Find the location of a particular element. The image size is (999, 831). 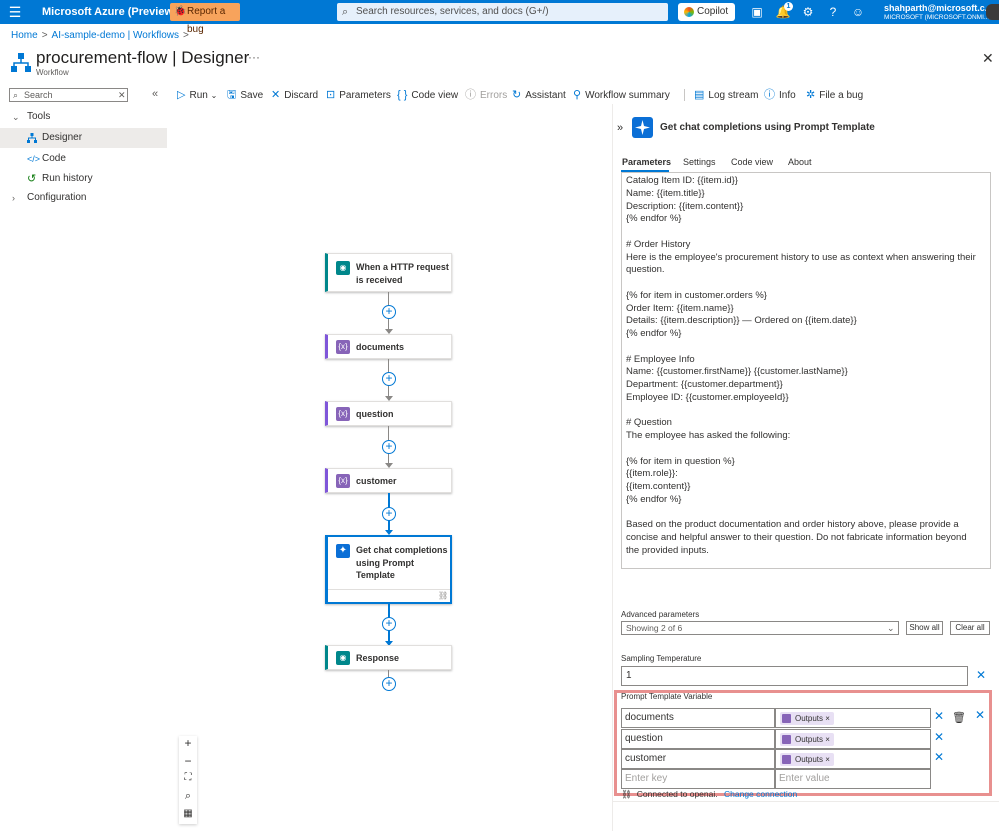

trigger-node: ◉ When a HTTP request is received is located at coordinates (388, 272).